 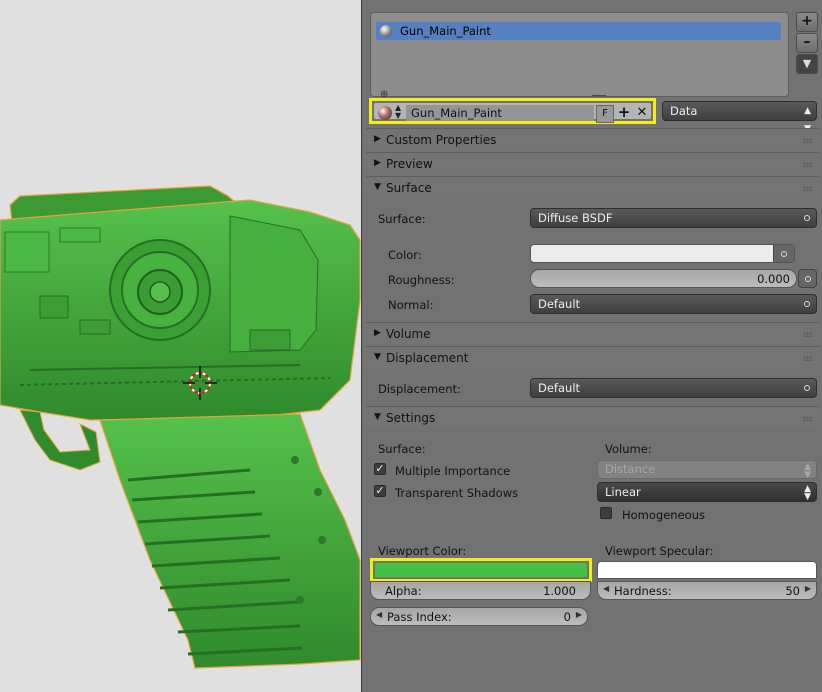 I want to click on volume-sampling-dropdown: Distance ▲ ▼, so click(x=707, y=470).